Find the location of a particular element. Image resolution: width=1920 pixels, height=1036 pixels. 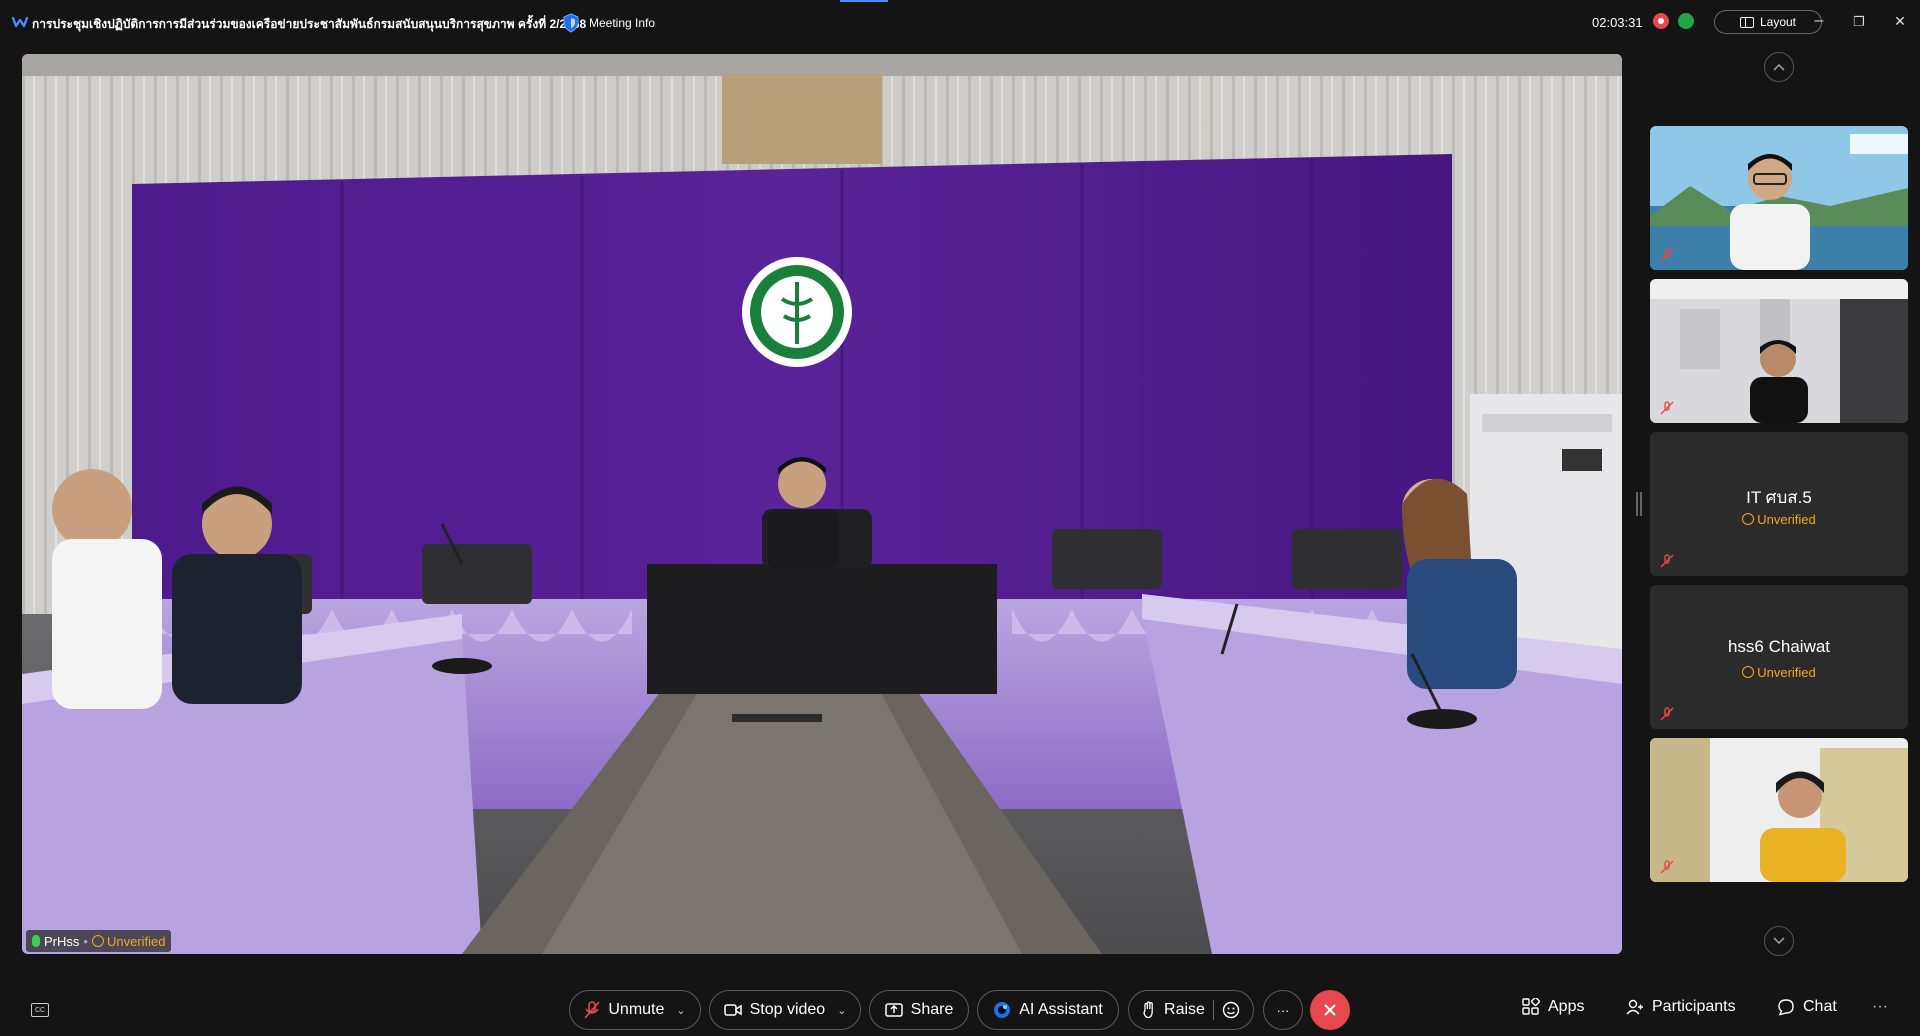

stop-video-button: Stop video ⌄ is located at coordinates (785, 1010).